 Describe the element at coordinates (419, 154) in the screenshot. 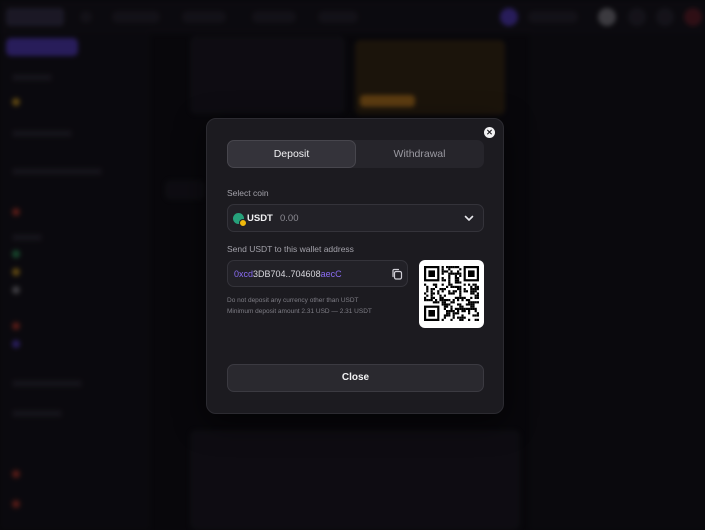

I see `tab-withdrawal: Withdrawal` at that location.